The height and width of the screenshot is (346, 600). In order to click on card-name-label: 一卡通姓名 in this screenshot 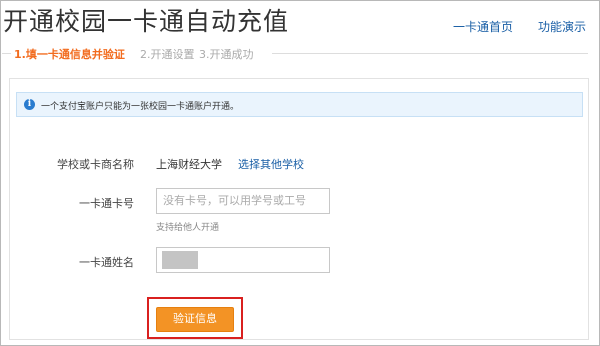, I will do `click(106, 262)`.